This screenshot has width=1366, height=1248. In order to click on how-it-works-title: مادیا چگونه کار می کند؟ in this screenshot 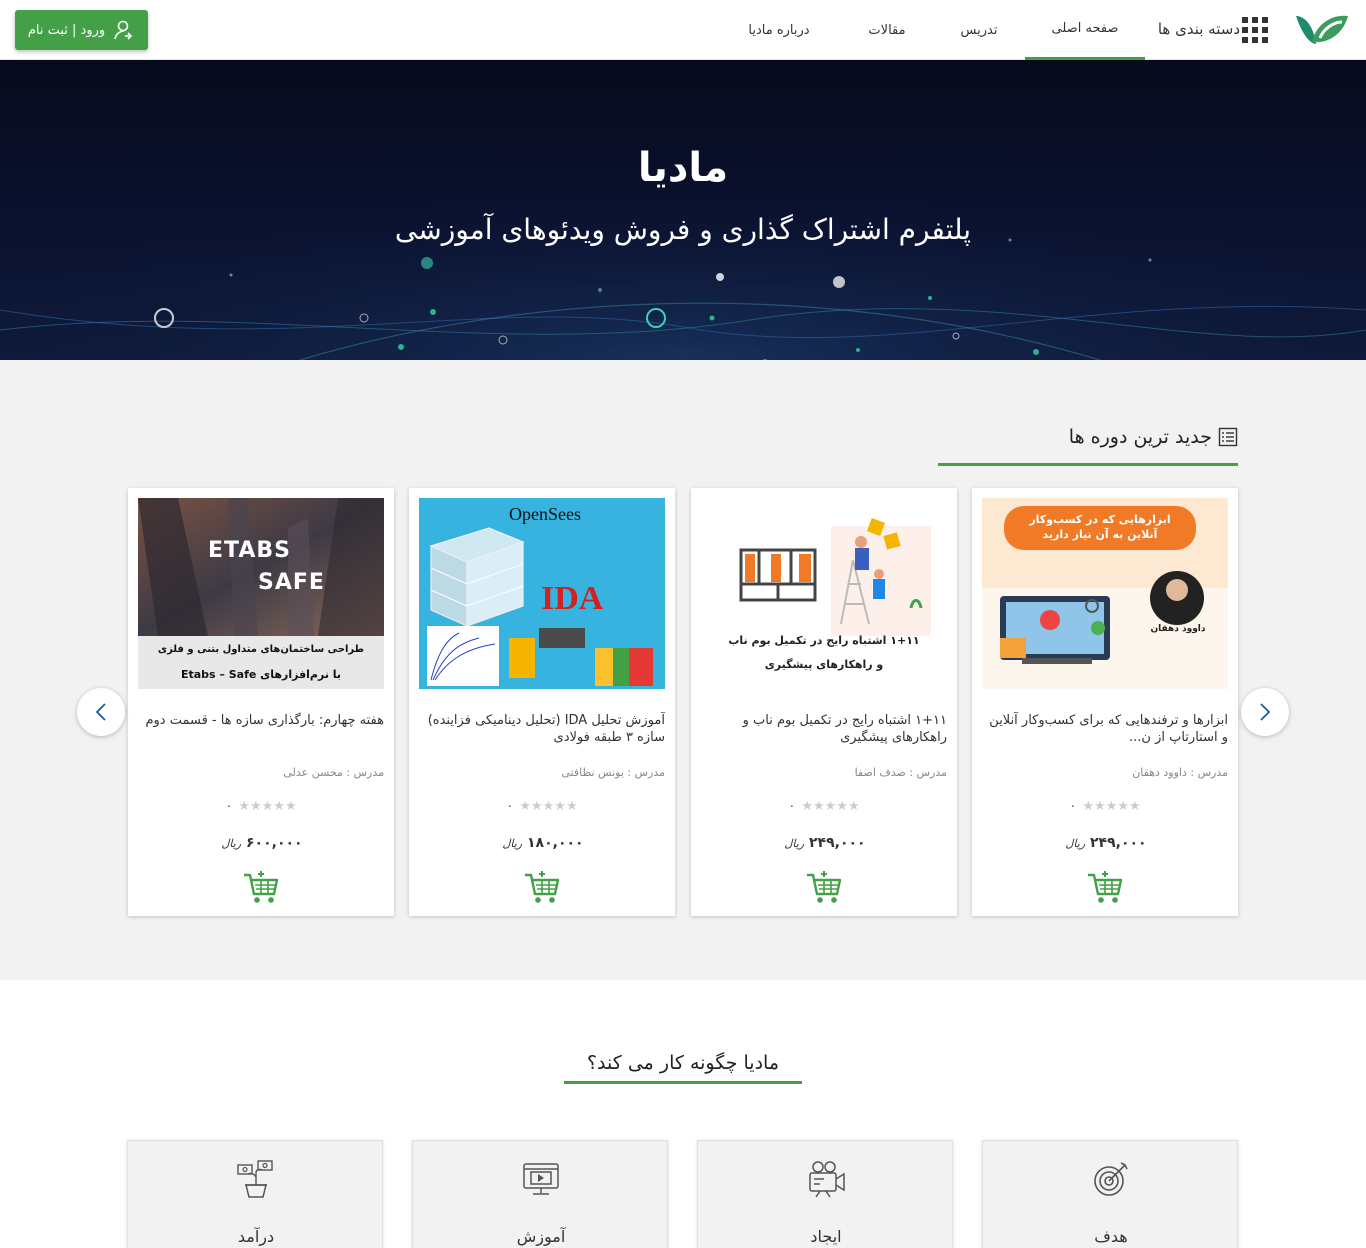, I will do `click(683, 1063)`.